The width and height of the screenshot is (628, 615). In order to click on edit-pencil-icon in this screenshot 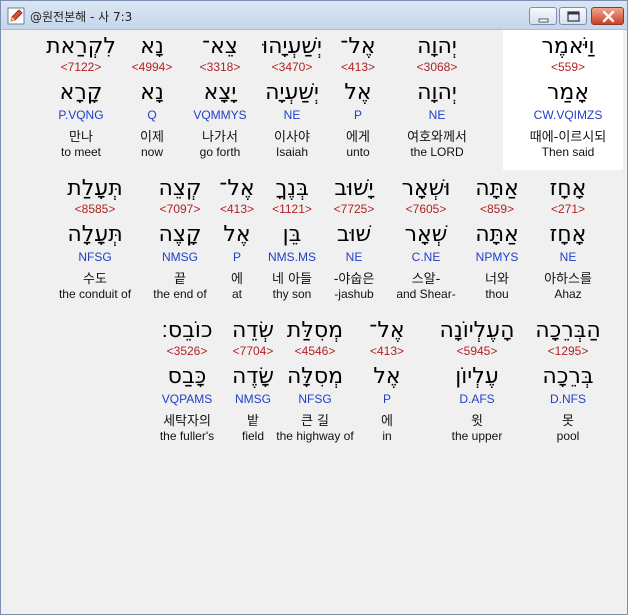, I will do `click(16, 16)`.